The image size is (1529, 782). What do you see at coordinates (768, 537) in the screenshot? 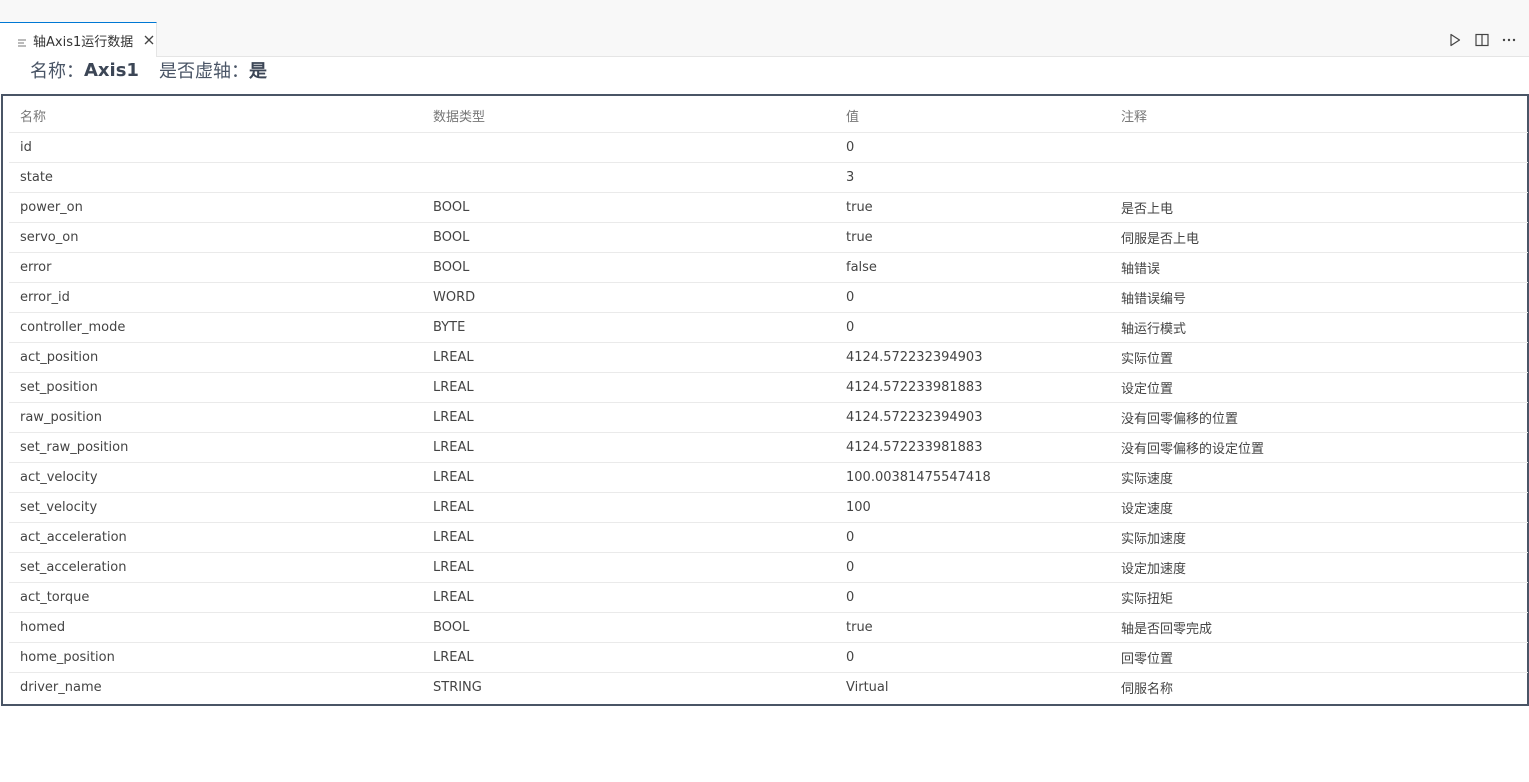
I see `table-row: act_acceleration LREAL 0 实际加速度` at bounding box center [768, 537].